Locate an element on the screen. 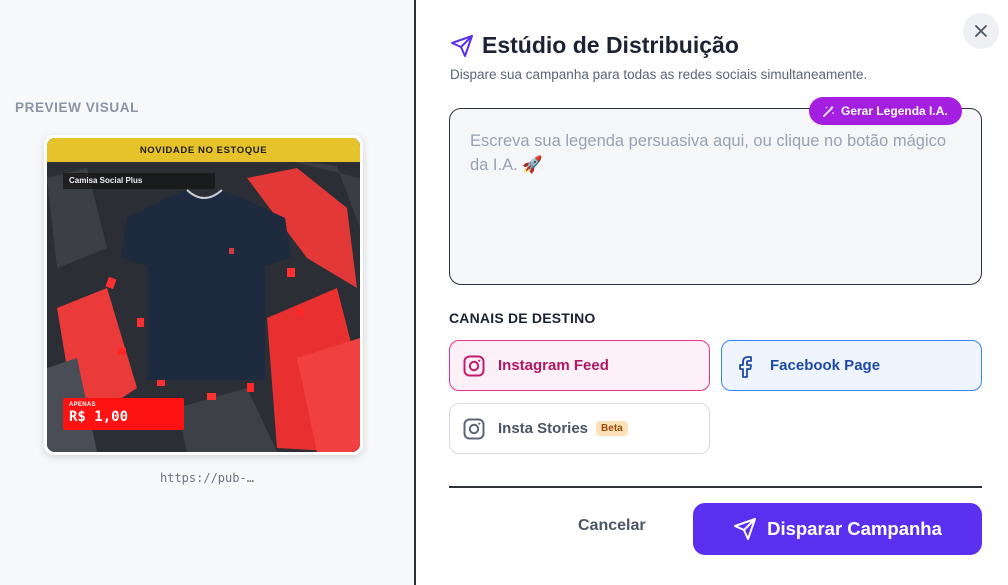 This screenshot has width=1008, height=585. close-icon is located at coordinates (981, 31).